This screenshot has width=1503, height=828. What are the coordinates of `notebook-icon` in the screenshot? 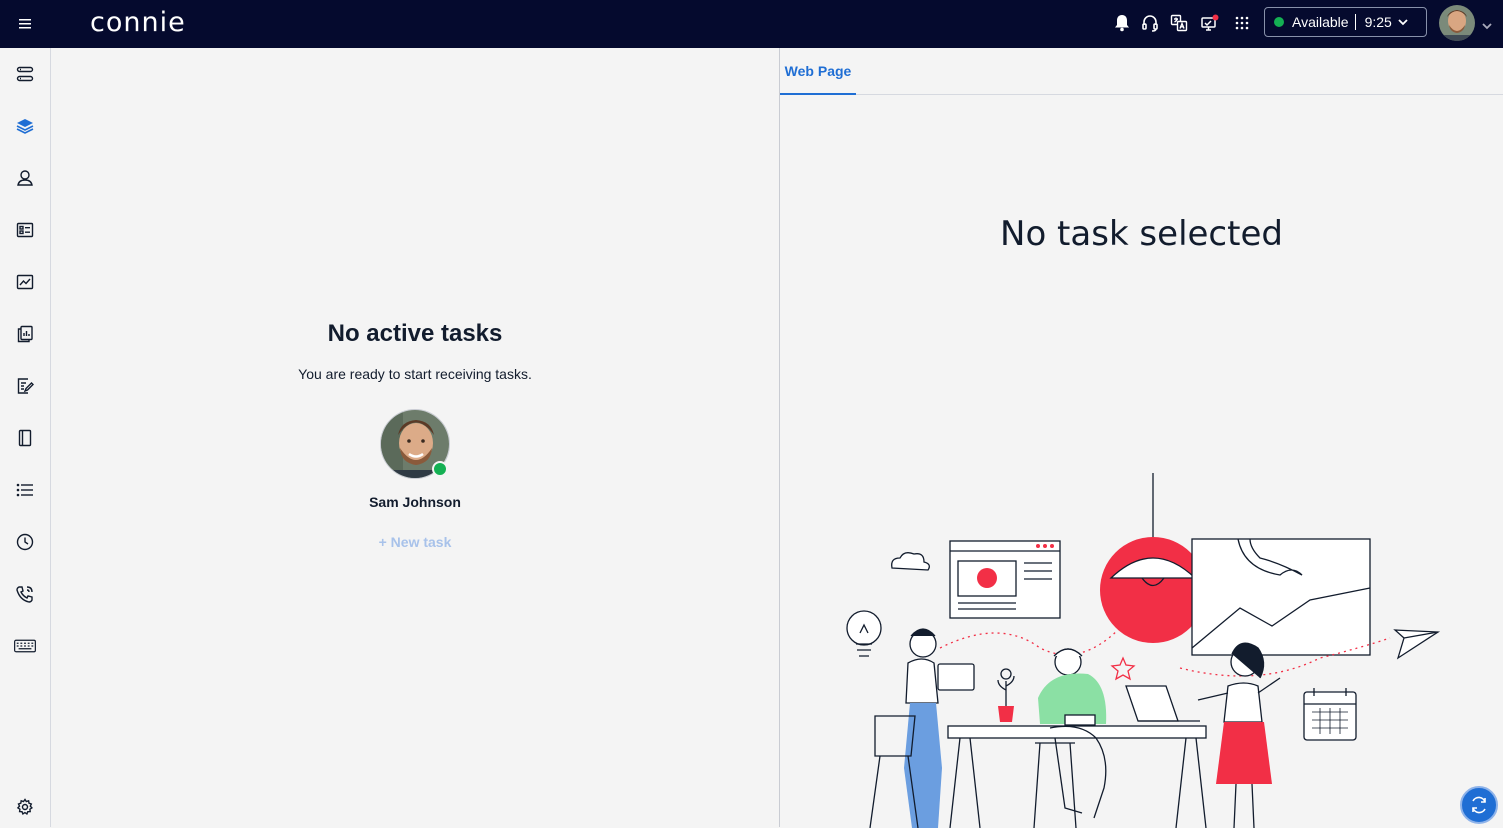 It's located at (25, 438).